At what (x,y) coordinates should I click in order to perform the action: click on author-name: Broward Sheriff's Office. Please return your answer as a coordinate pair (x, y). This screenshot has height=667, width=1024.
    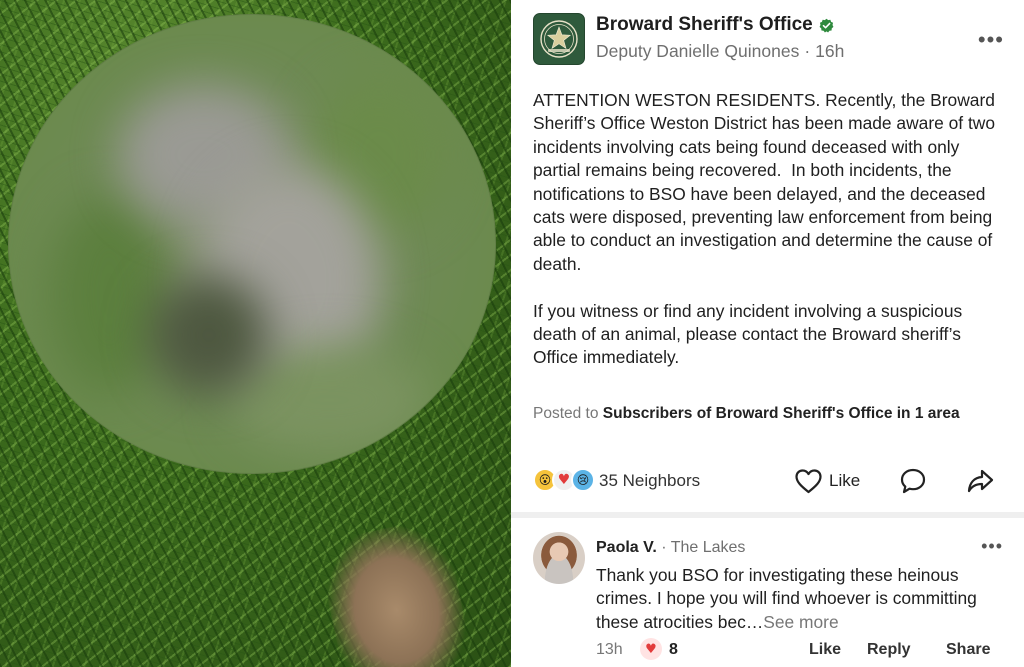
    Looking at the image, I should click on (715, 25).